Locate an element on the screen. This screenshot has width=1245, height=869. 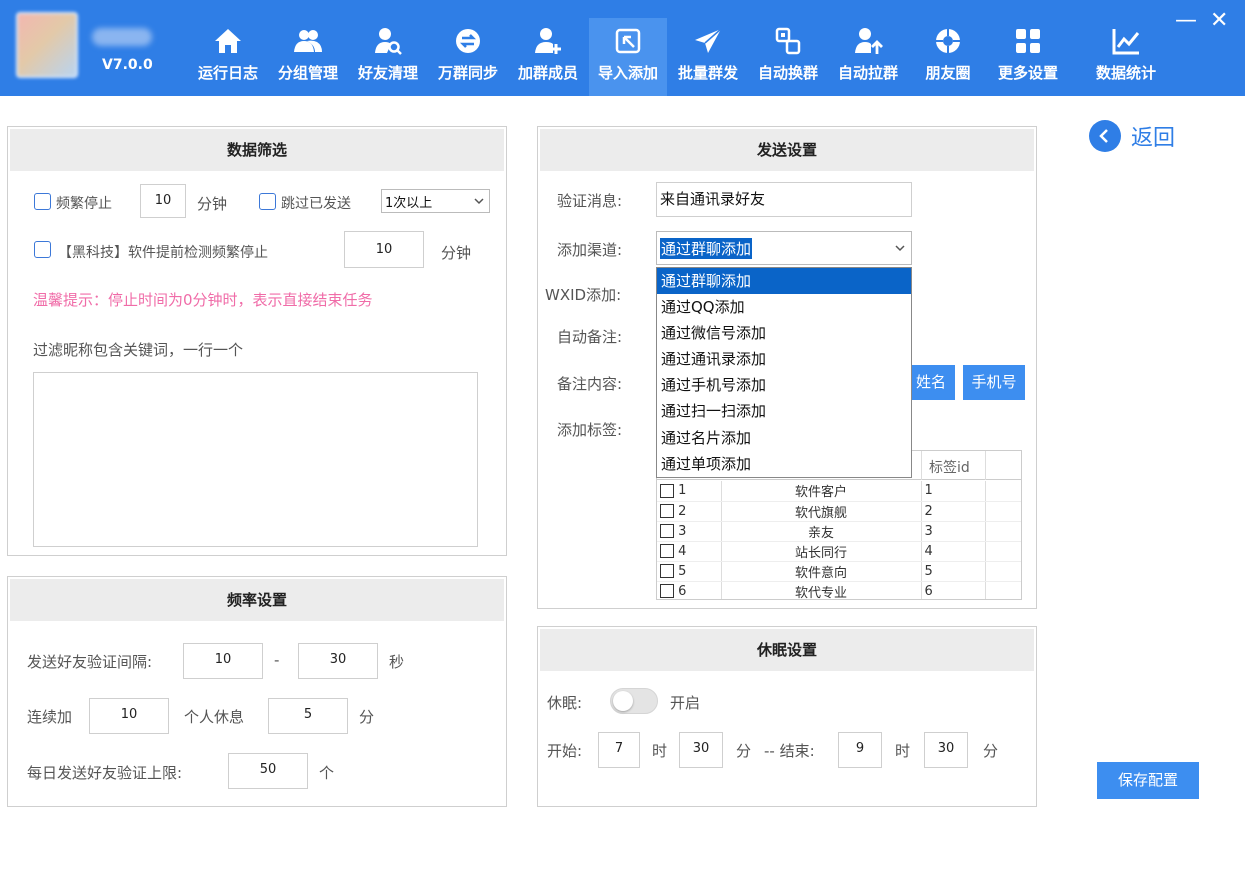
start-minute-unit: 分 is located at coordinates (744, 751).